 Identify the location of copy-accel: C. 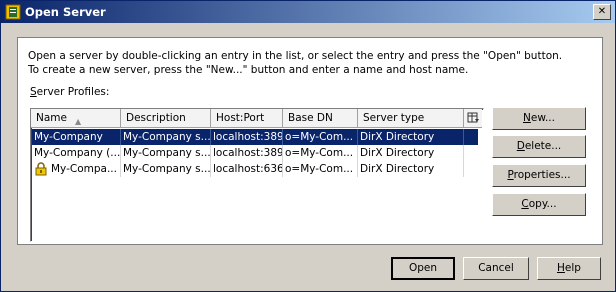
(525, 204).